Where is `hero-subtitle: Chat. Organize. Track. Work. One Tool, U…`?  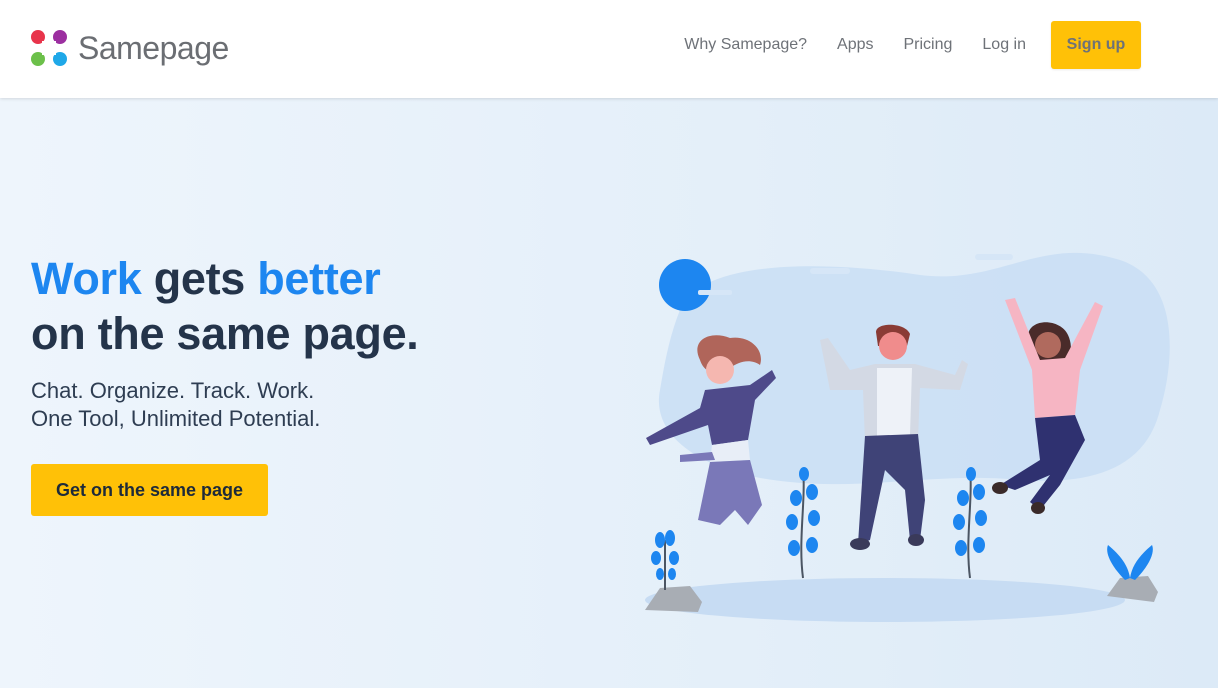 hero-subtitle: Chat. Organize. Track. Work. One Tool, U… is located at coordinates (175, 405).